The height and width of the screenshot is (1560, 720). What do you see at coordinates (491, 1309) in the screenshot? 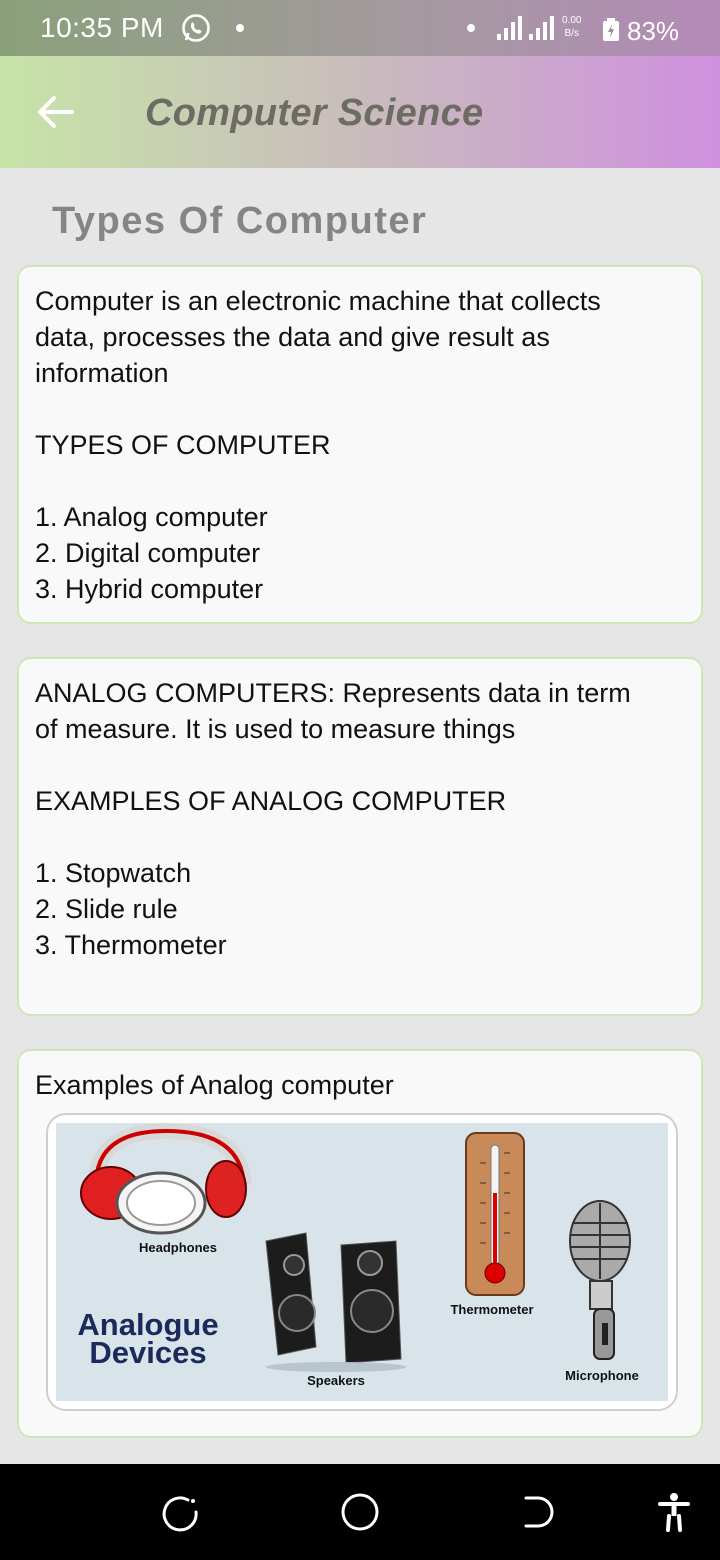
I see `device-label: Thermometer` at bounding box center [491, 1309].